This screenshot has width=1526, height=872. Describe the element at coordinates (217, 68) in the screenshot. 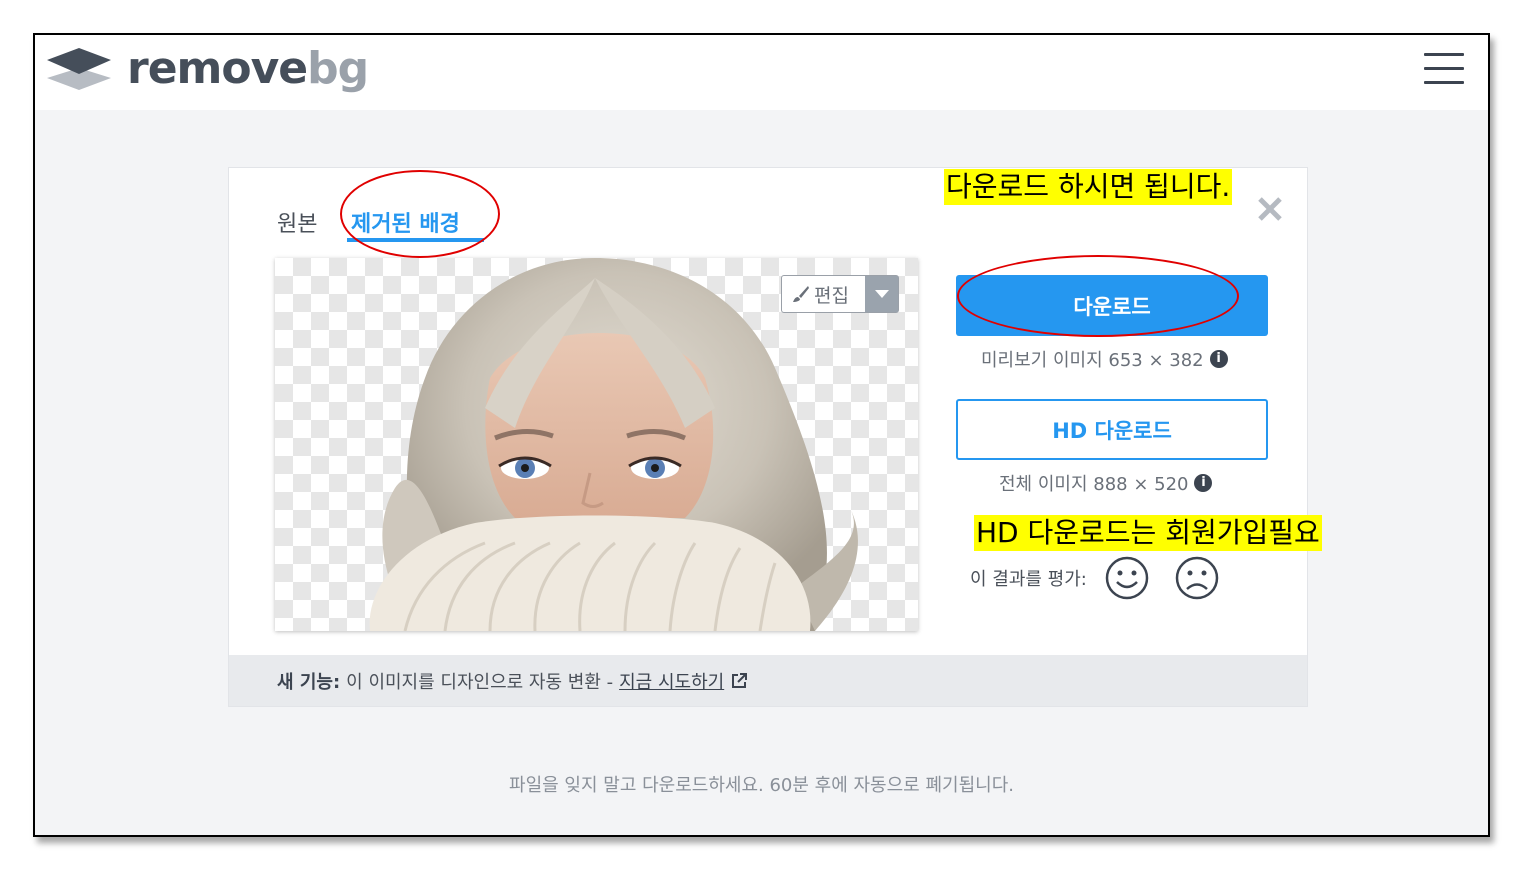

I see `logo-text-main: remove` at that location.